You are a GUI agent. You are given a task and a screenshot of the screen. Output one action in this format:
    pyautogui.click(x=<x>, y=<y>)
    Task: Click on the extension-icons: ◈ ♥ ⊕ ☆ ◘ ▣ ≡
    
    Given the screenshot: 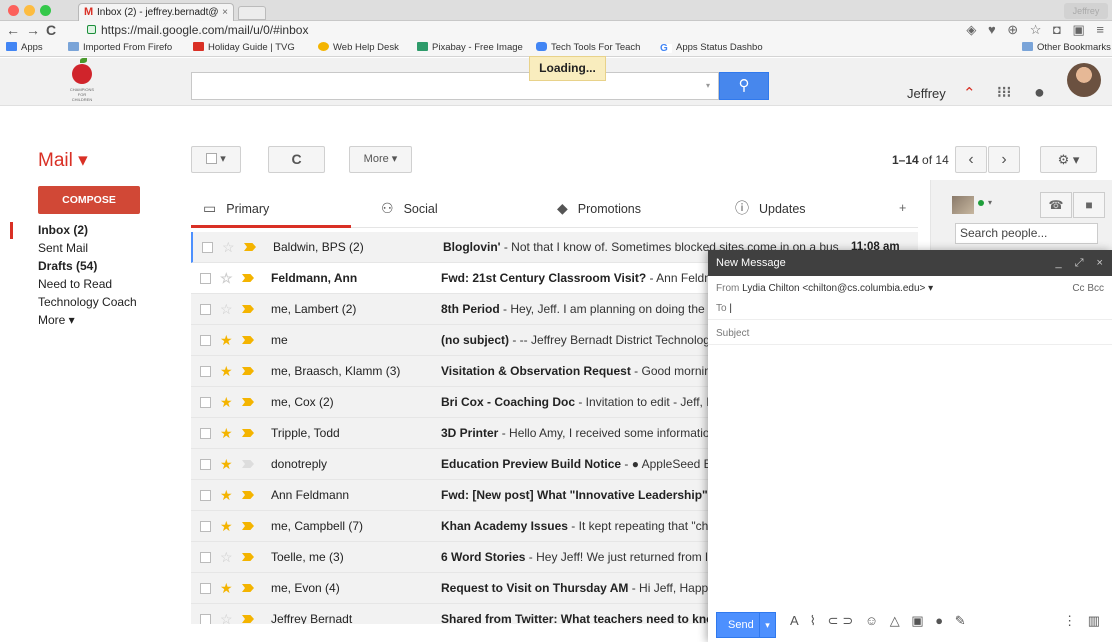 What is the action you would take?
    pyautogui.click(x=1037, y=30)
    